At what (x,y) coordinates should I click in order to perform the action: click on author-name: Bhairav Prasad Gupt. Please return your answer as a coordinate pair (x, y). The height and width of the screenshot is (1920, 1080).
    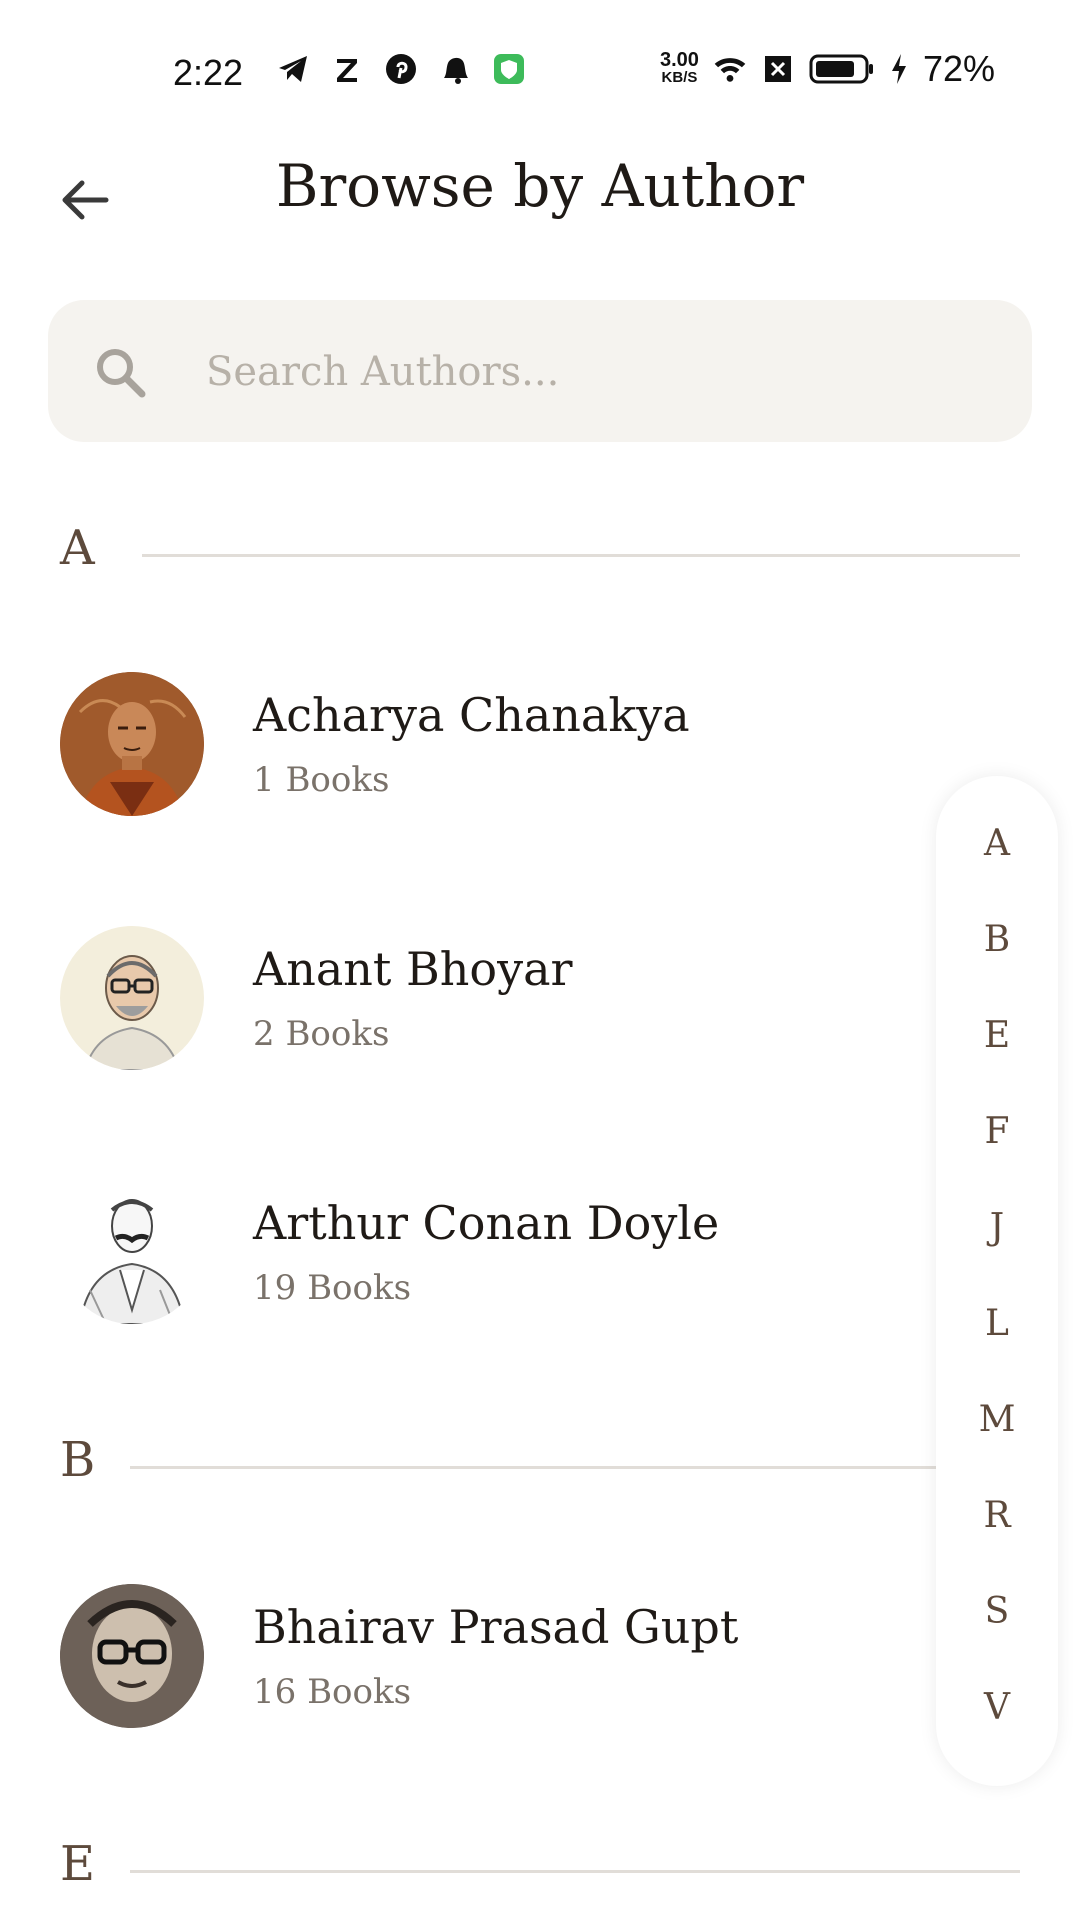
    Looking at the image, I should click on (496, 1627).